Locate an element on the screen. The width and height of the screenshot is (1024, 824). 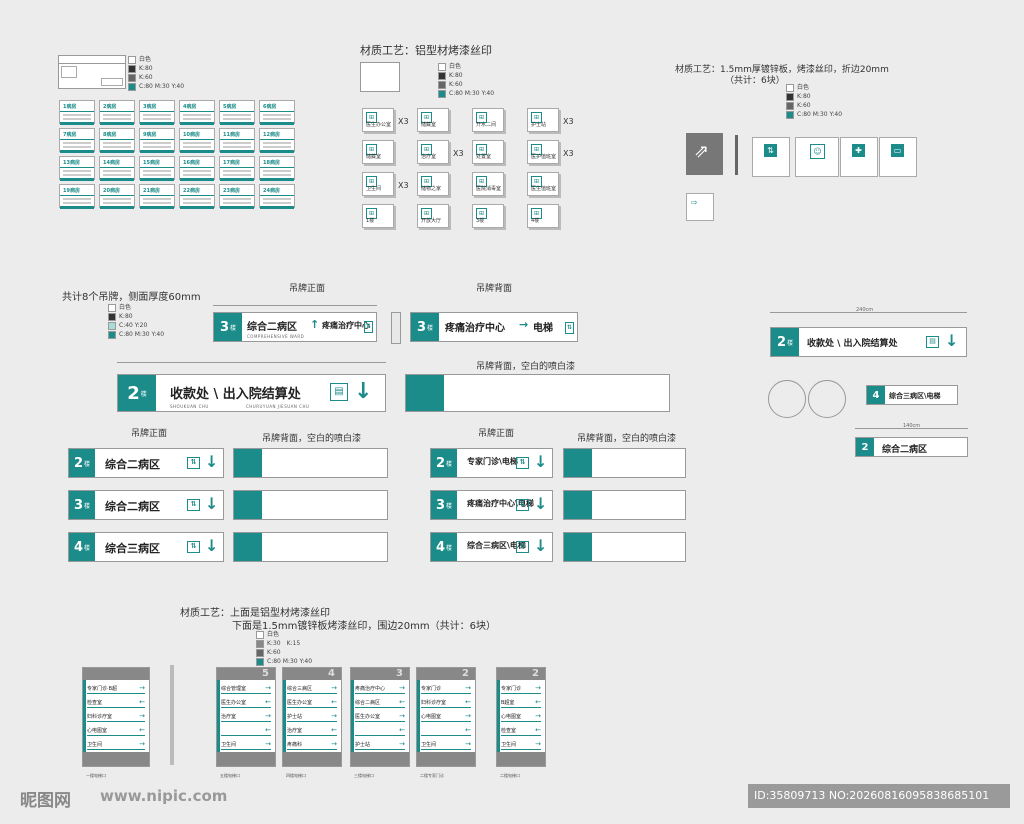
door-label: 处置室 is located at coordinates (484, 157).